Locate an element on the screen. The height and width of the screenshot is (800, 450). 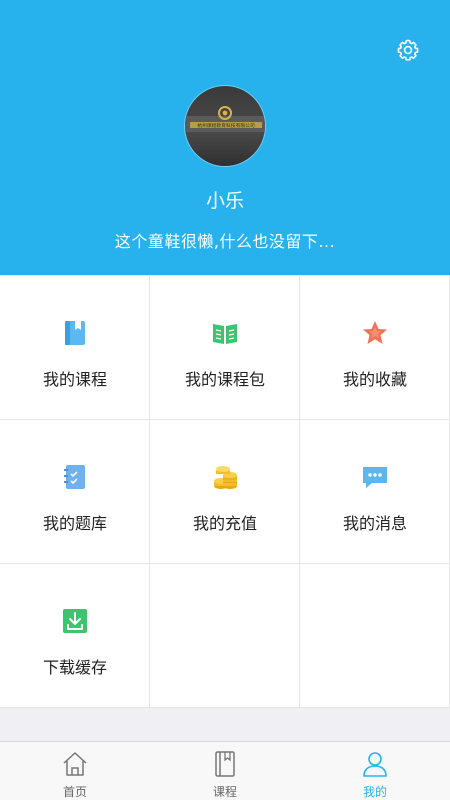
chat-bubble-icon is located at coordinates (375, 477).